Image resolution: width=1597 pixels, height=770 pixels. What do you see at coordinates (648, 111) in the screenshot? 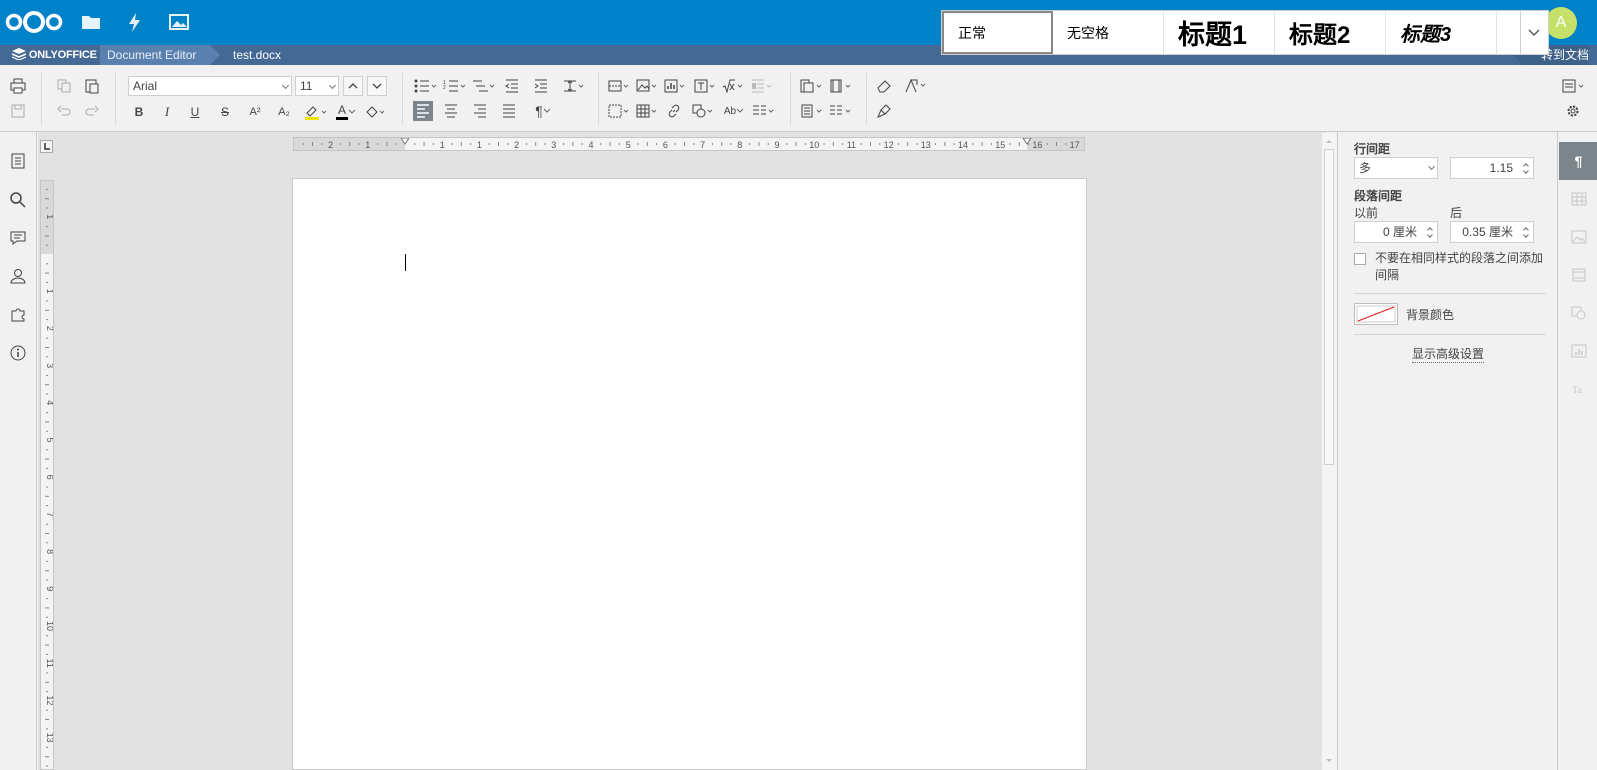
I see `insert-table-button` at bounding box center [648, 111].